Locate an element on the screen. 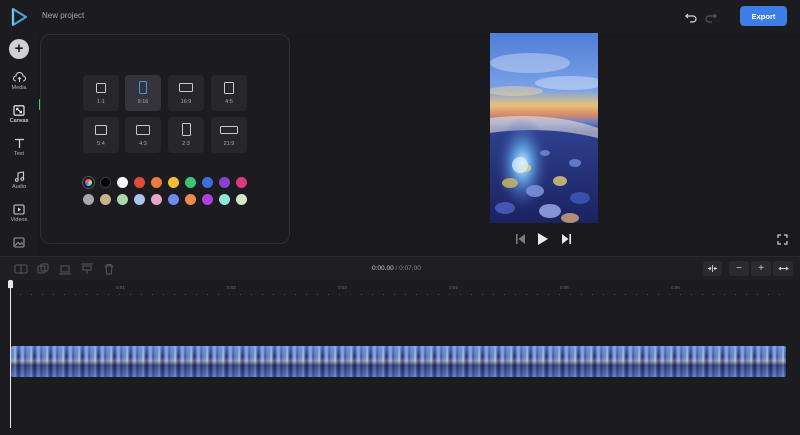 The height and width of the screenshot is (435, 800). zoom-out-button: − is located at coordinates (739, 268).